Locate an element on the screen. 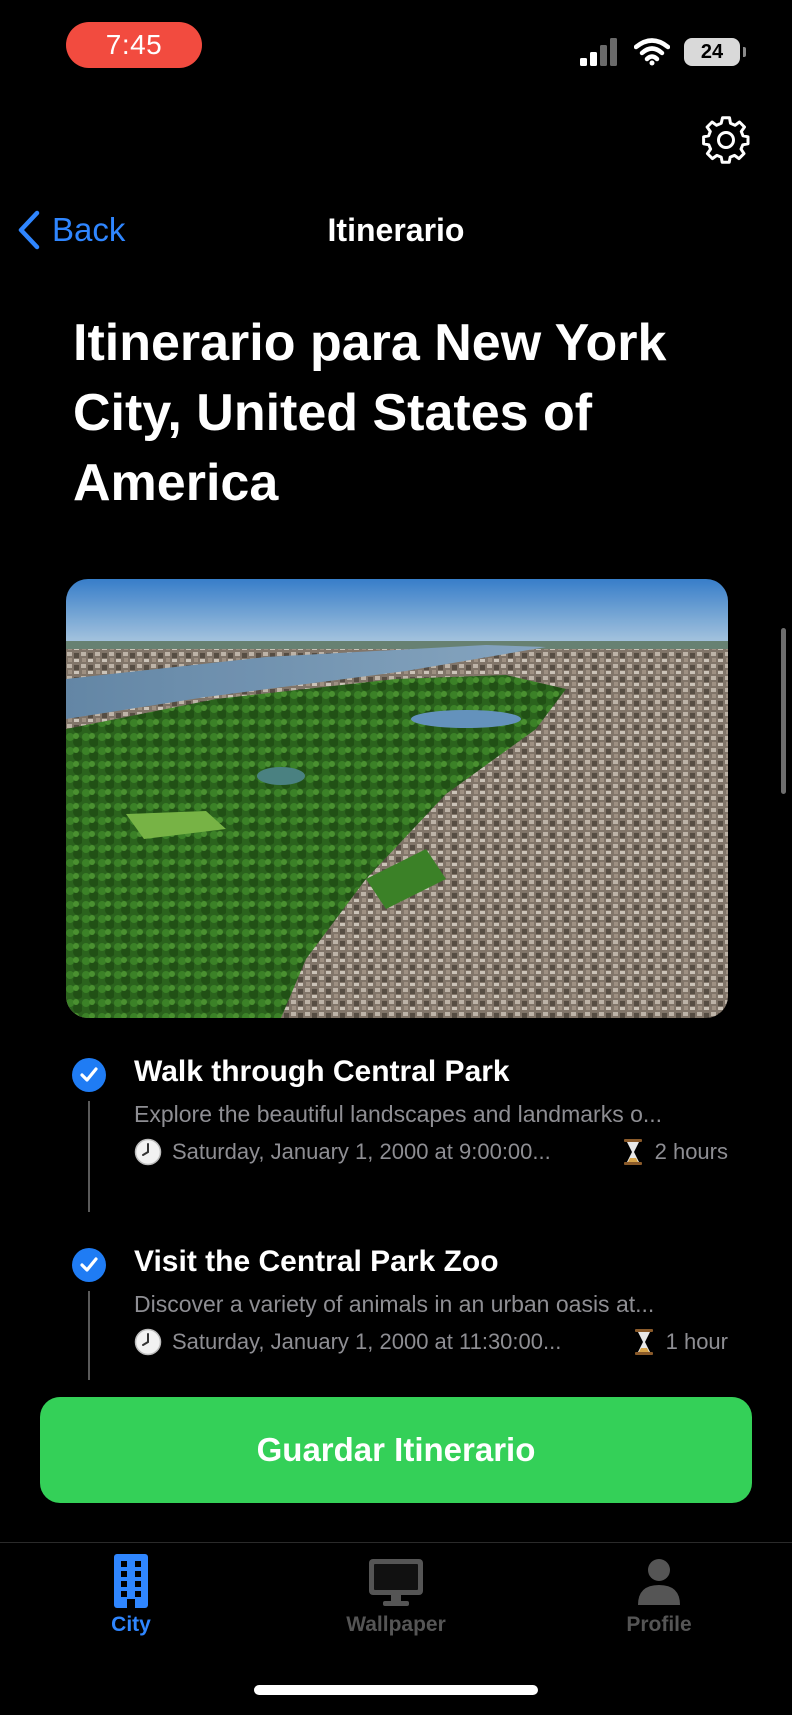  cellular-signal-icon is located at coordinates (598, 52).